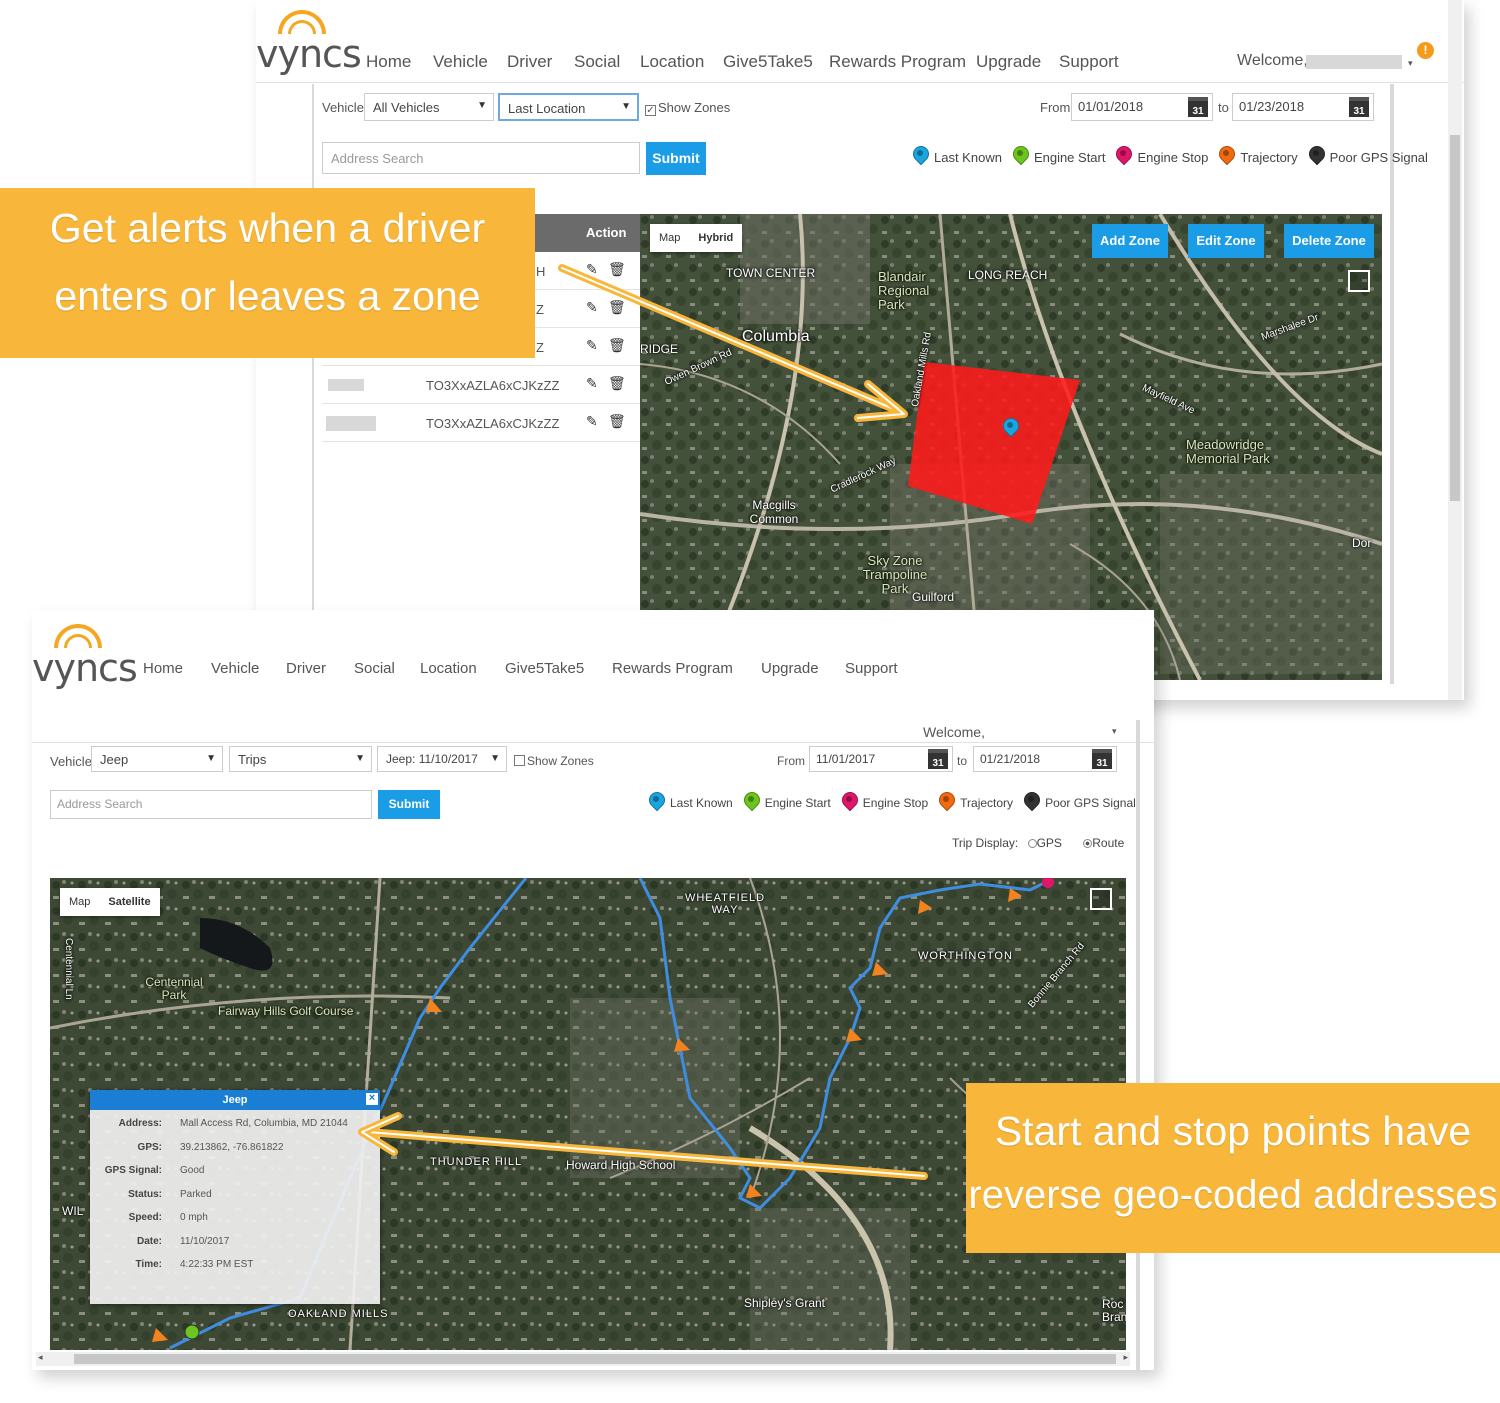 The height and width of the screenshot is (1403, 1500). Describe the element at coordinates (1226, 241) in the screenshot. I see `edit-zone-button: Edit Zone` at that location.